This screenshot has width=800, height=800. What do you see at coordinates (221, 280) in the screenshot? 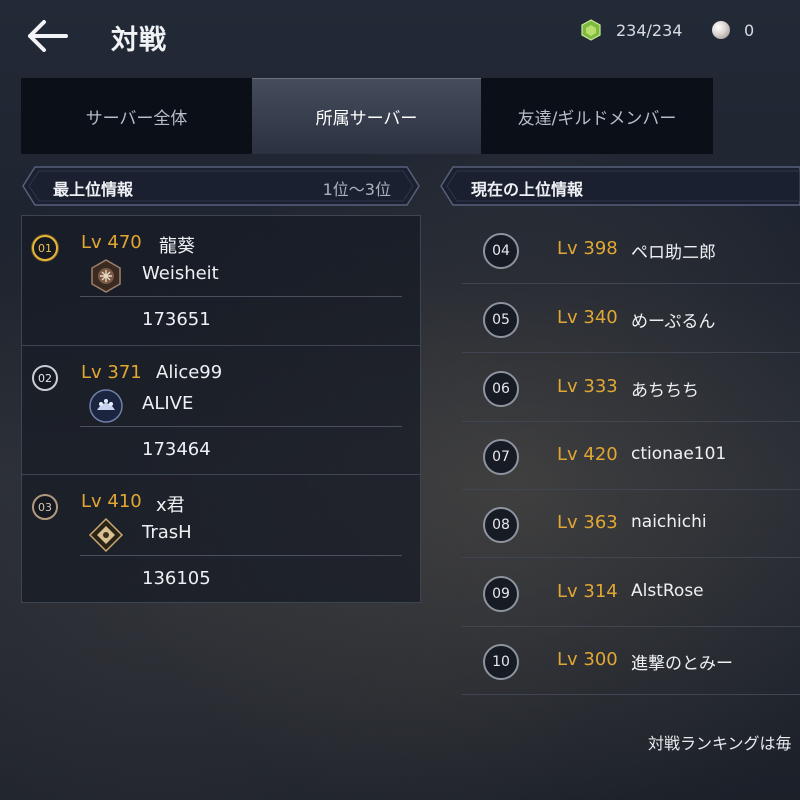
I see `top-entry: 01 Lv 470 龍葵 Weisheit 173651` at bounding box center [221, 280].